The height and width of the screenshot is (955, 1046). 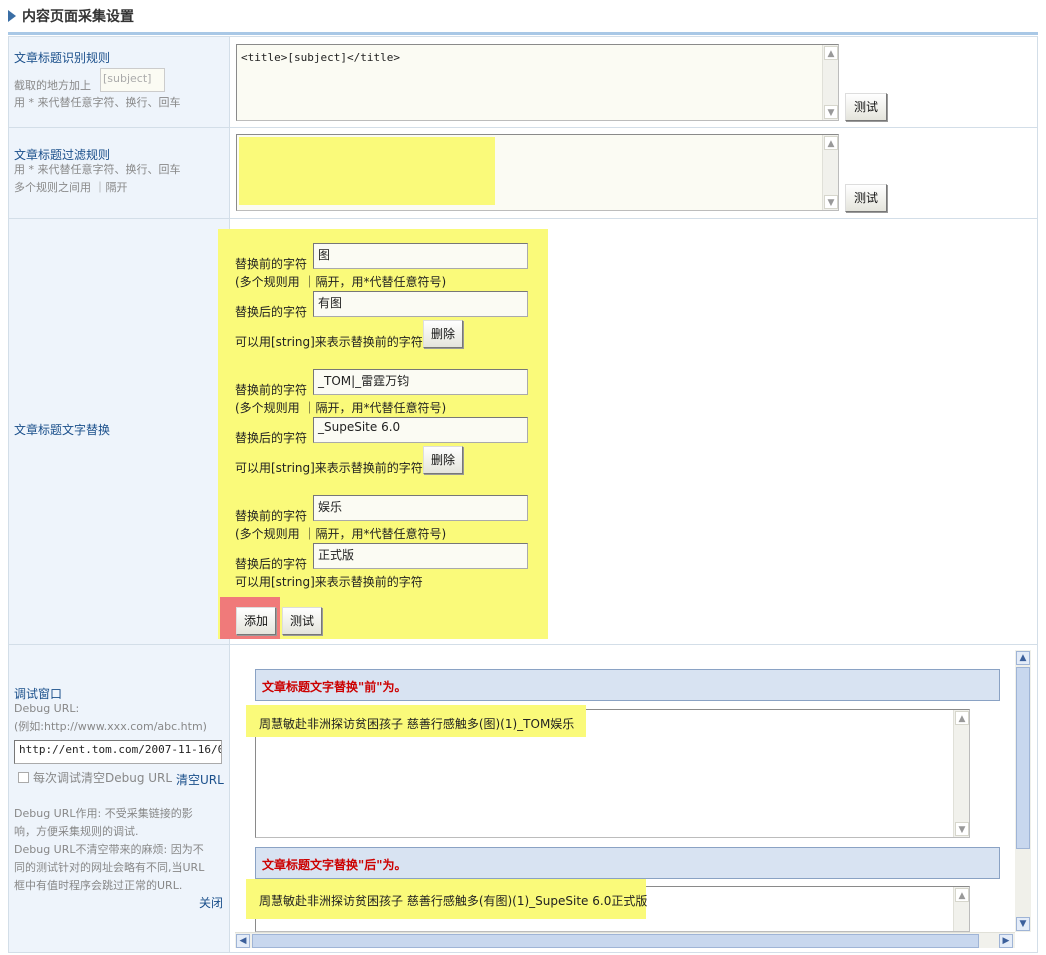 I want to click on multi-hint-1: (多个规则用 ｜隔开，用*代替任意符号), so click(x=341, y=282).